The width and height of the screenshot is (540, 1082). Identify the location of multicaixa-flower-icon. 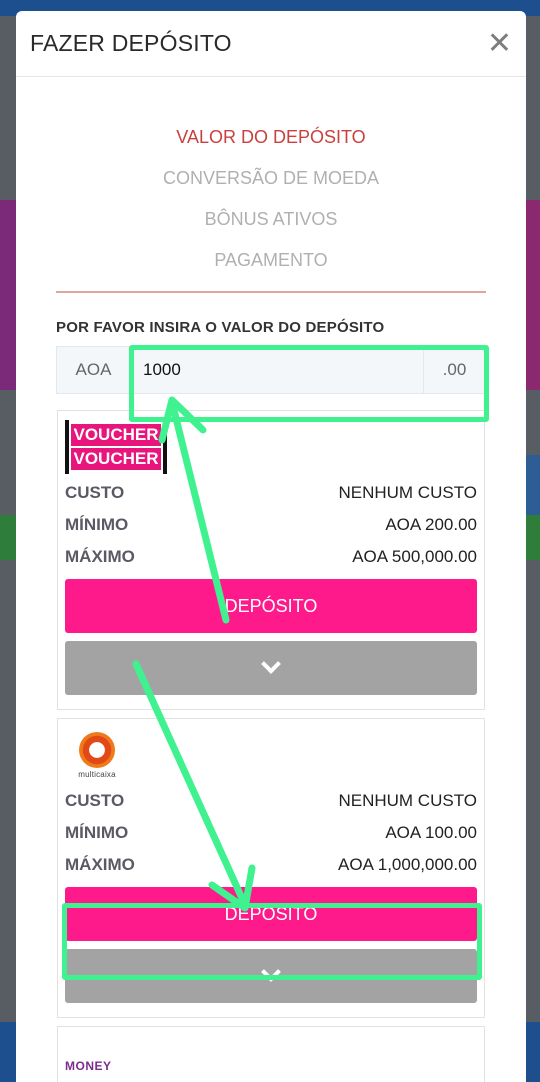
(97, 749).